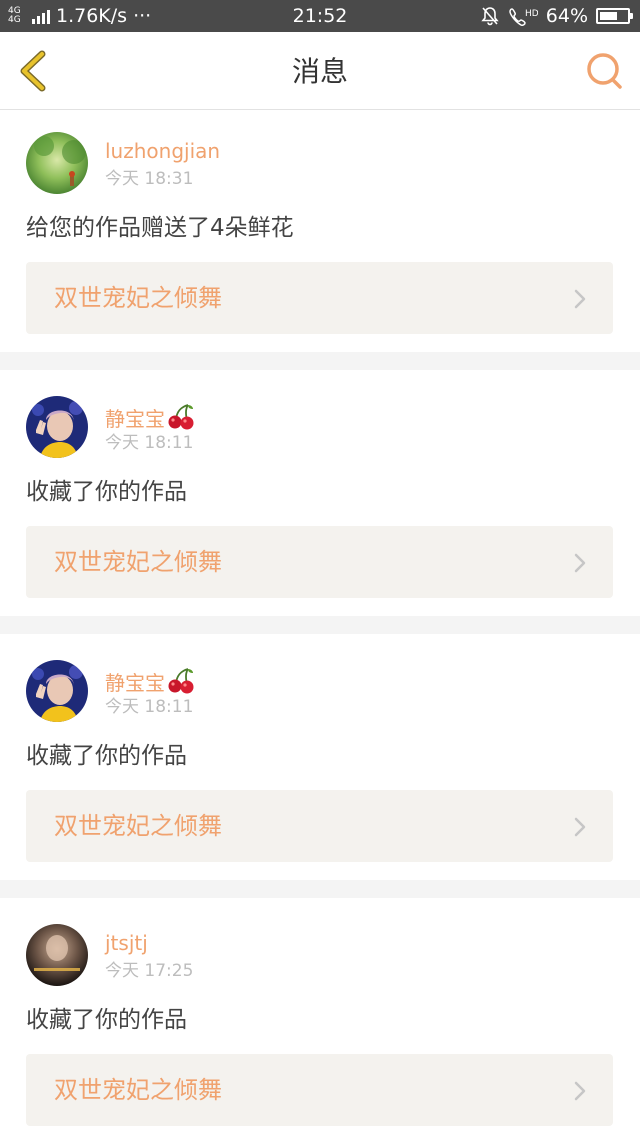 The height and width of the screenshot is (1138, 640). What do you see at coordinates (531, 14) in the screenshot?
I see `svg-text: HD` at bounding box center [531, 14].